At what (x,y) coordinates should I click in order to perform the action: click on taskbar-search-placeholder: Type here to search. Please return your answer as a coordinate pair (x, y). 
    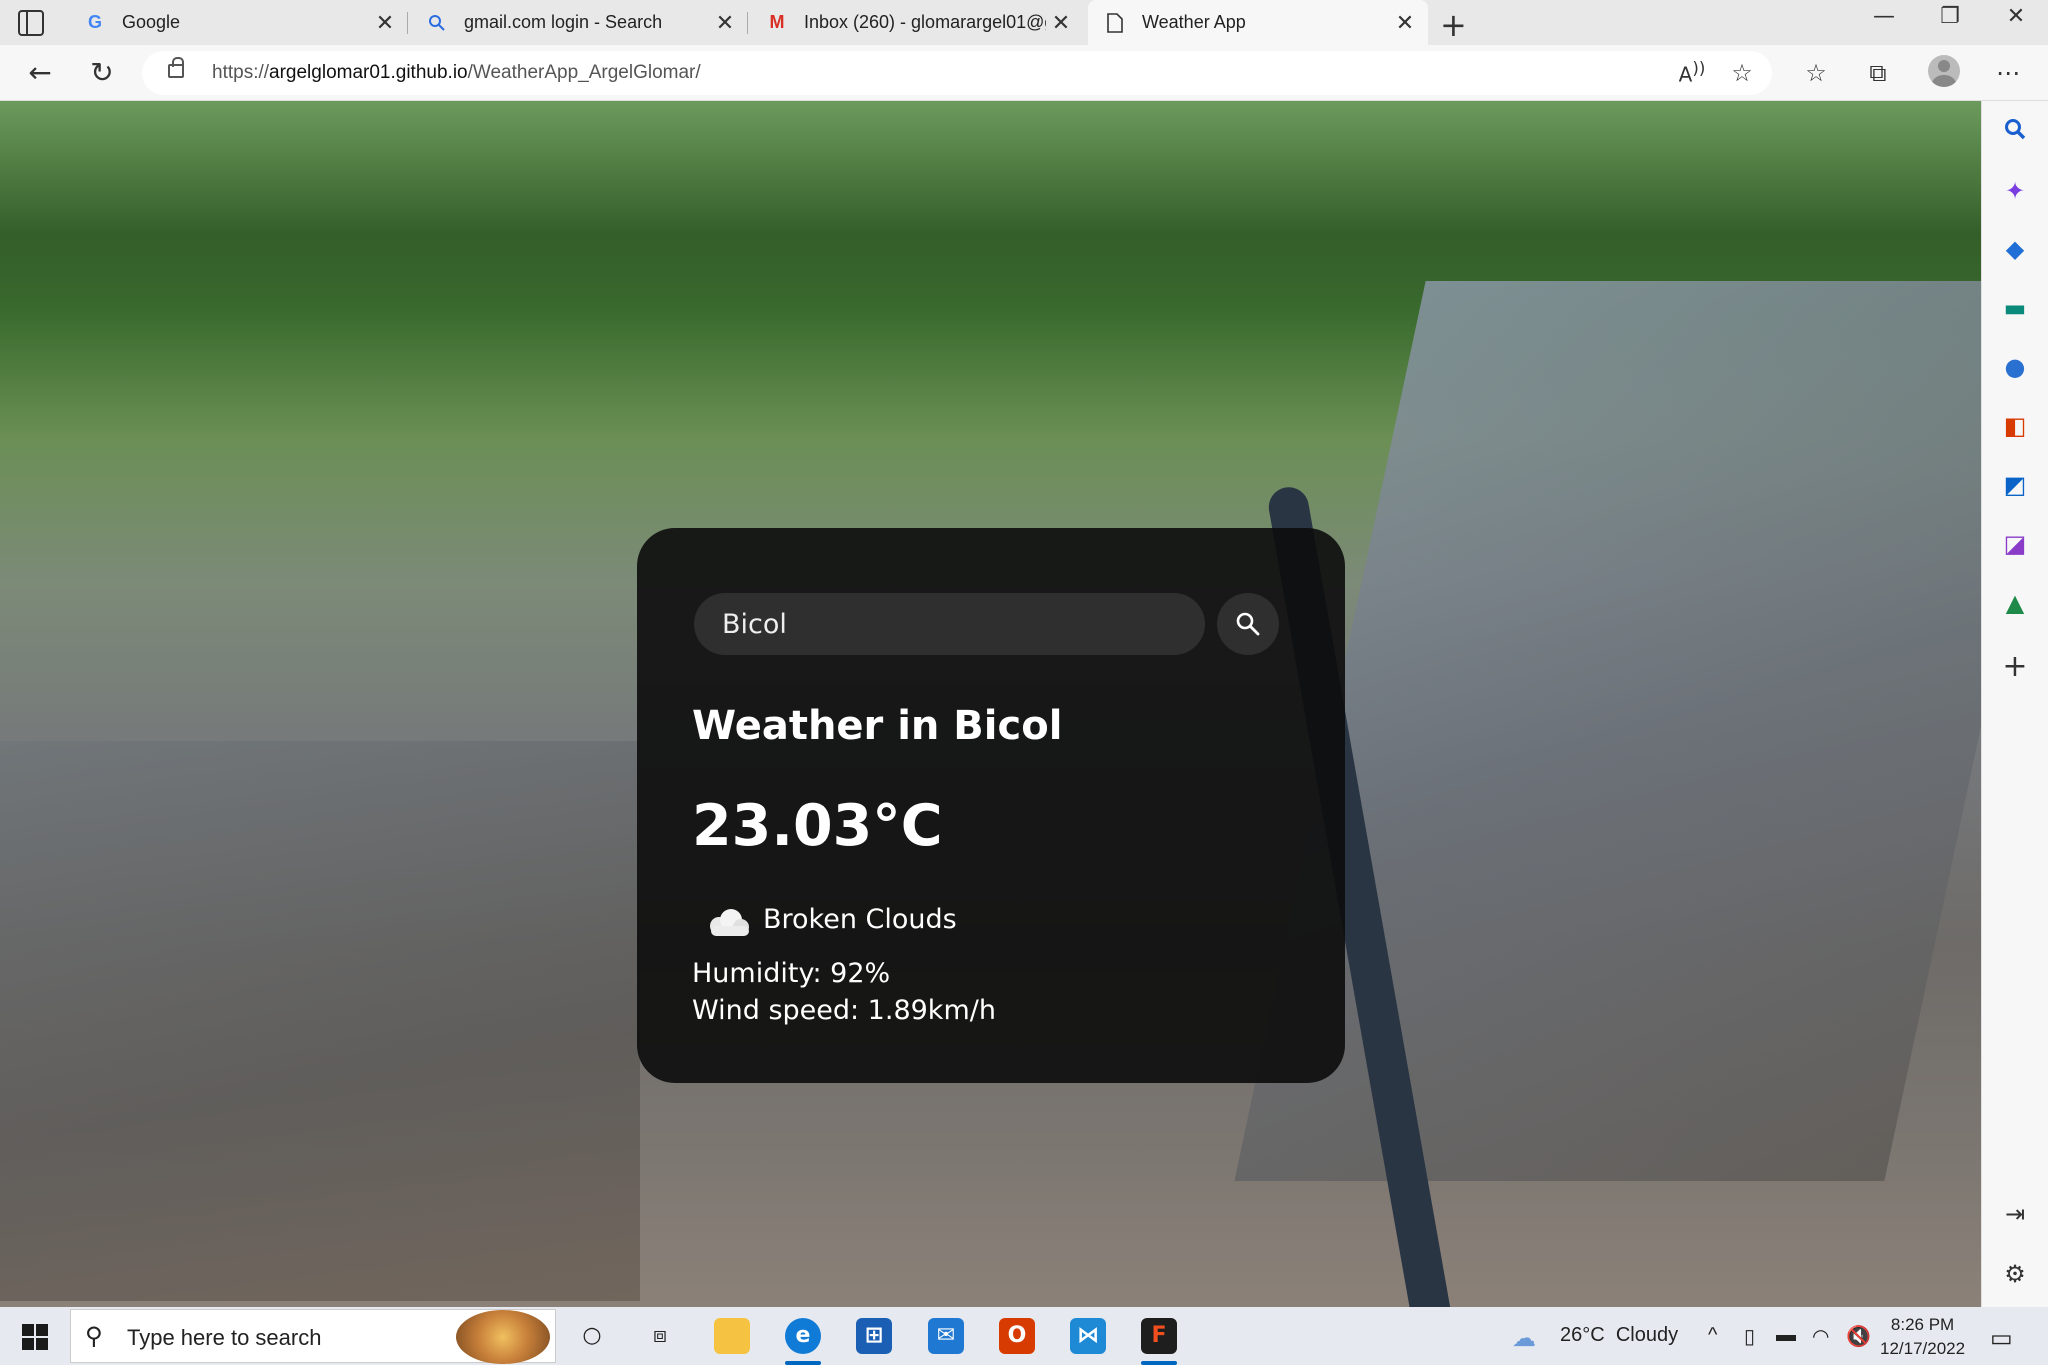
    Looking at the image, I should click on (224, 1337).